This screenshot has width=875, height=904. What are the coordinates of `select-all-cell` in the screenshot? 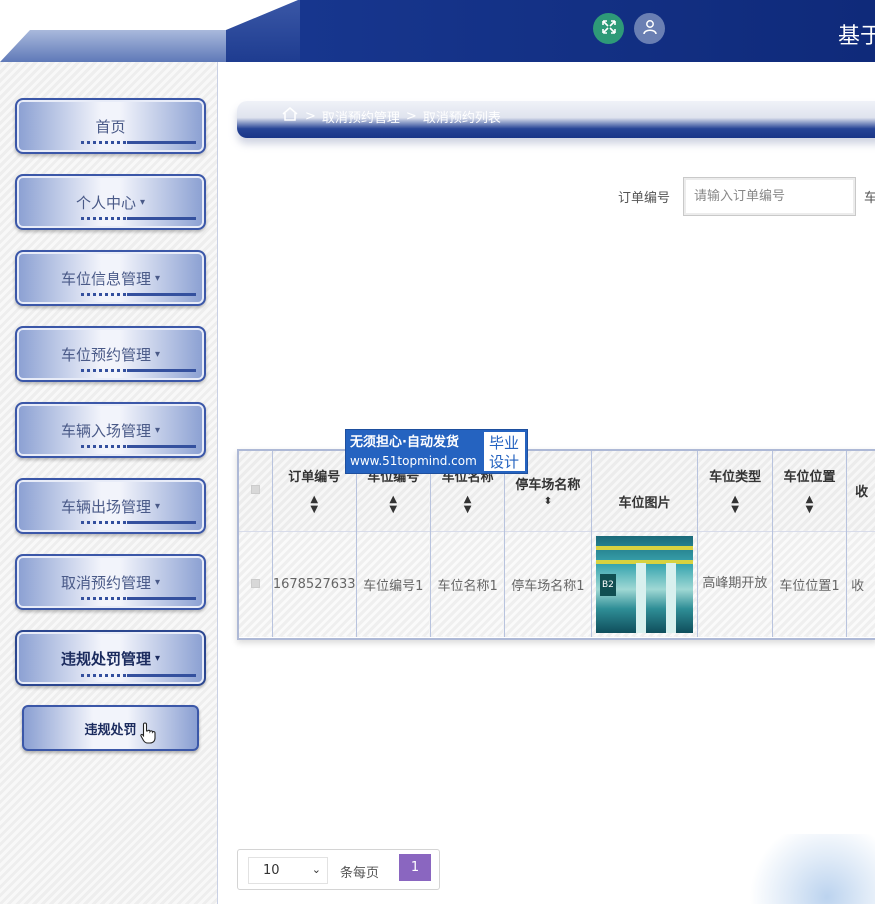 It's located at (256, 491).